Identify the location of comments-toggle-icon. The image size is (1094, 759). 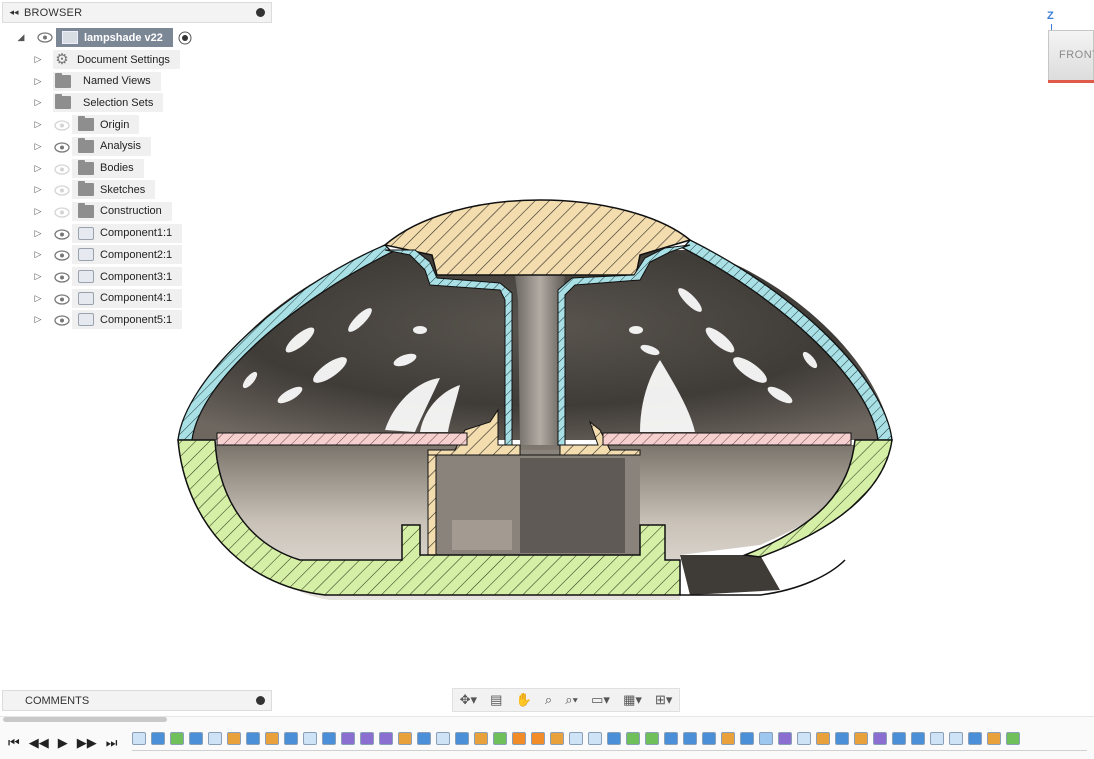
(260, 700).